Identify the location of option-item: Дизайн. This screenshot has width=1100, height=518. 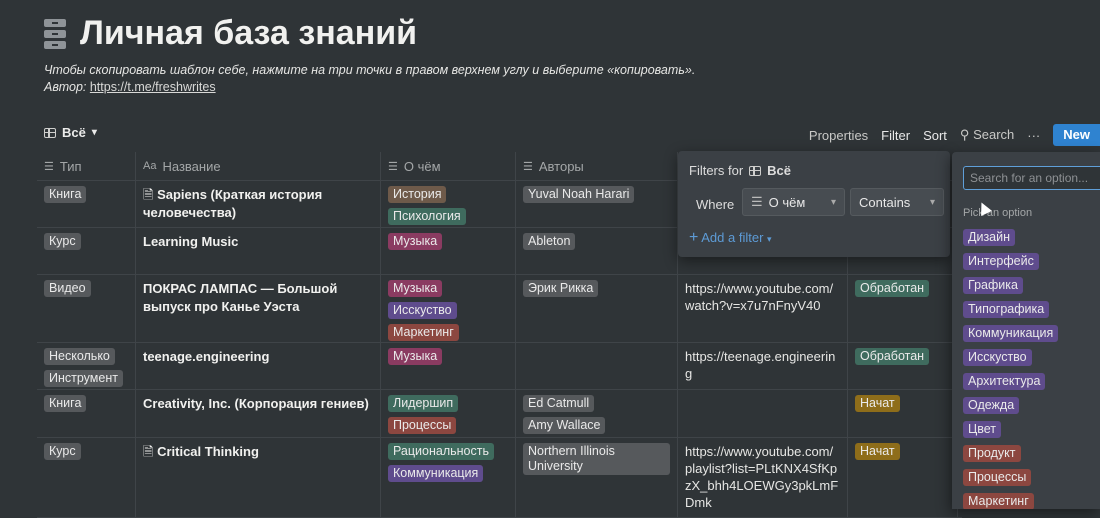
(1010, 240).